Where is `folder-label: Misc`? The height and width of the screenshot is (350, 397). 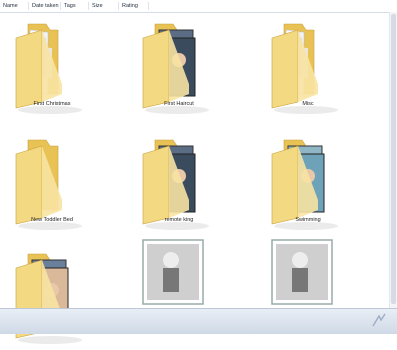
folder-label: Misc is located at coordinates (308, 104).